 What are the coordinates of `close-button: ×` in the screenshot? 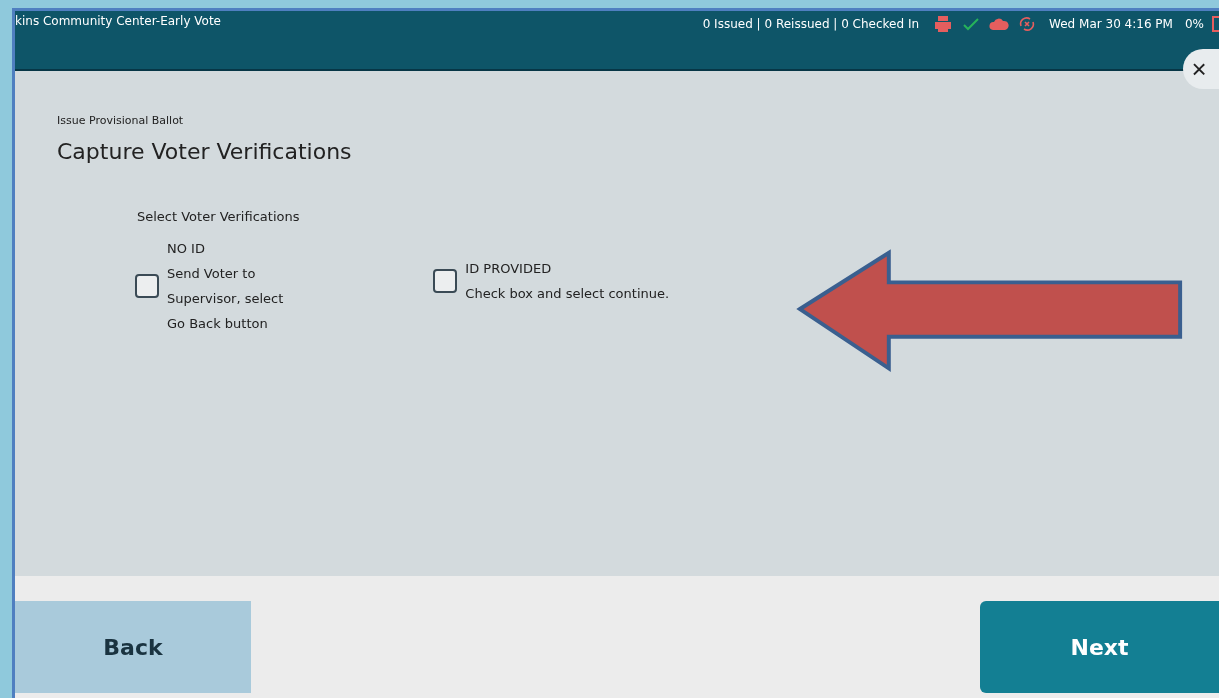 It's located at (1201, 69).